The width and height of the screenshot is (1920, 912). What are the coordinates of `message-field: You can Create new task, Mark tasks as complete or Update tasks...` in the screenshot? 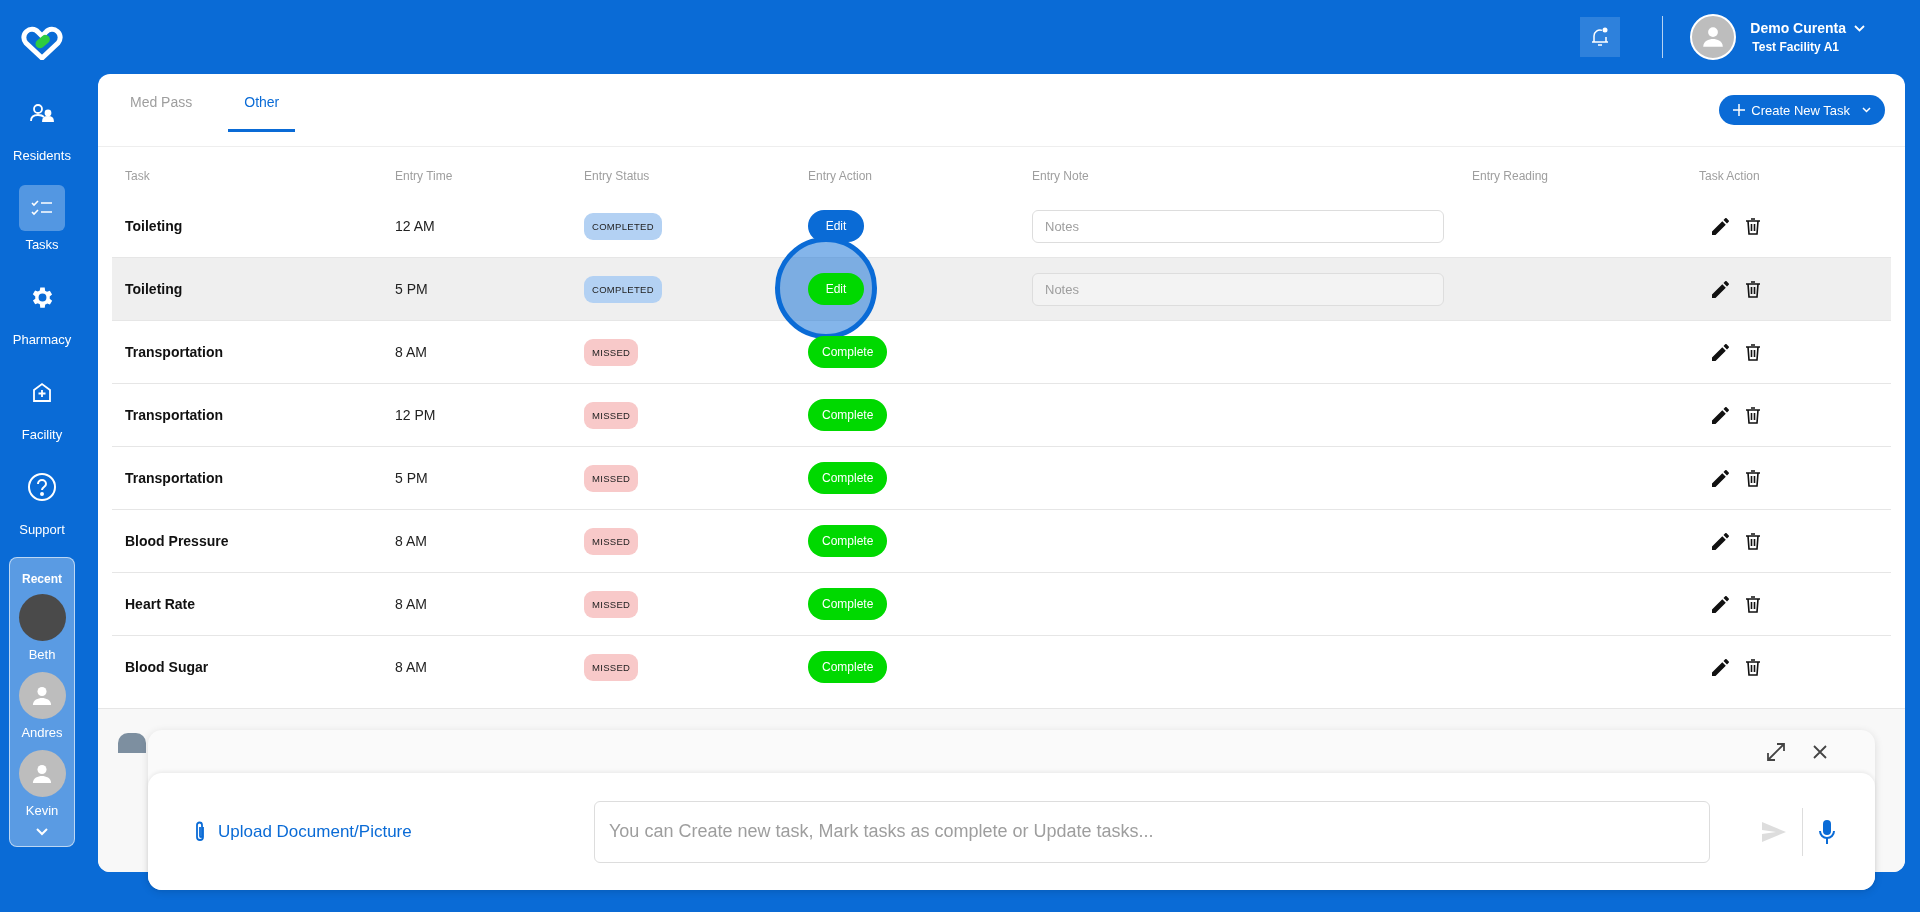 It's located at (1152, 831).